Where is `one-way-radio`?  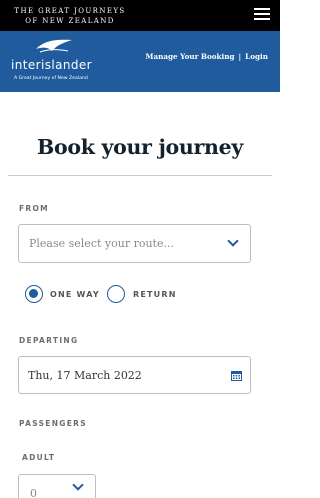 one-way-radio is located at coordinates (34, 294).